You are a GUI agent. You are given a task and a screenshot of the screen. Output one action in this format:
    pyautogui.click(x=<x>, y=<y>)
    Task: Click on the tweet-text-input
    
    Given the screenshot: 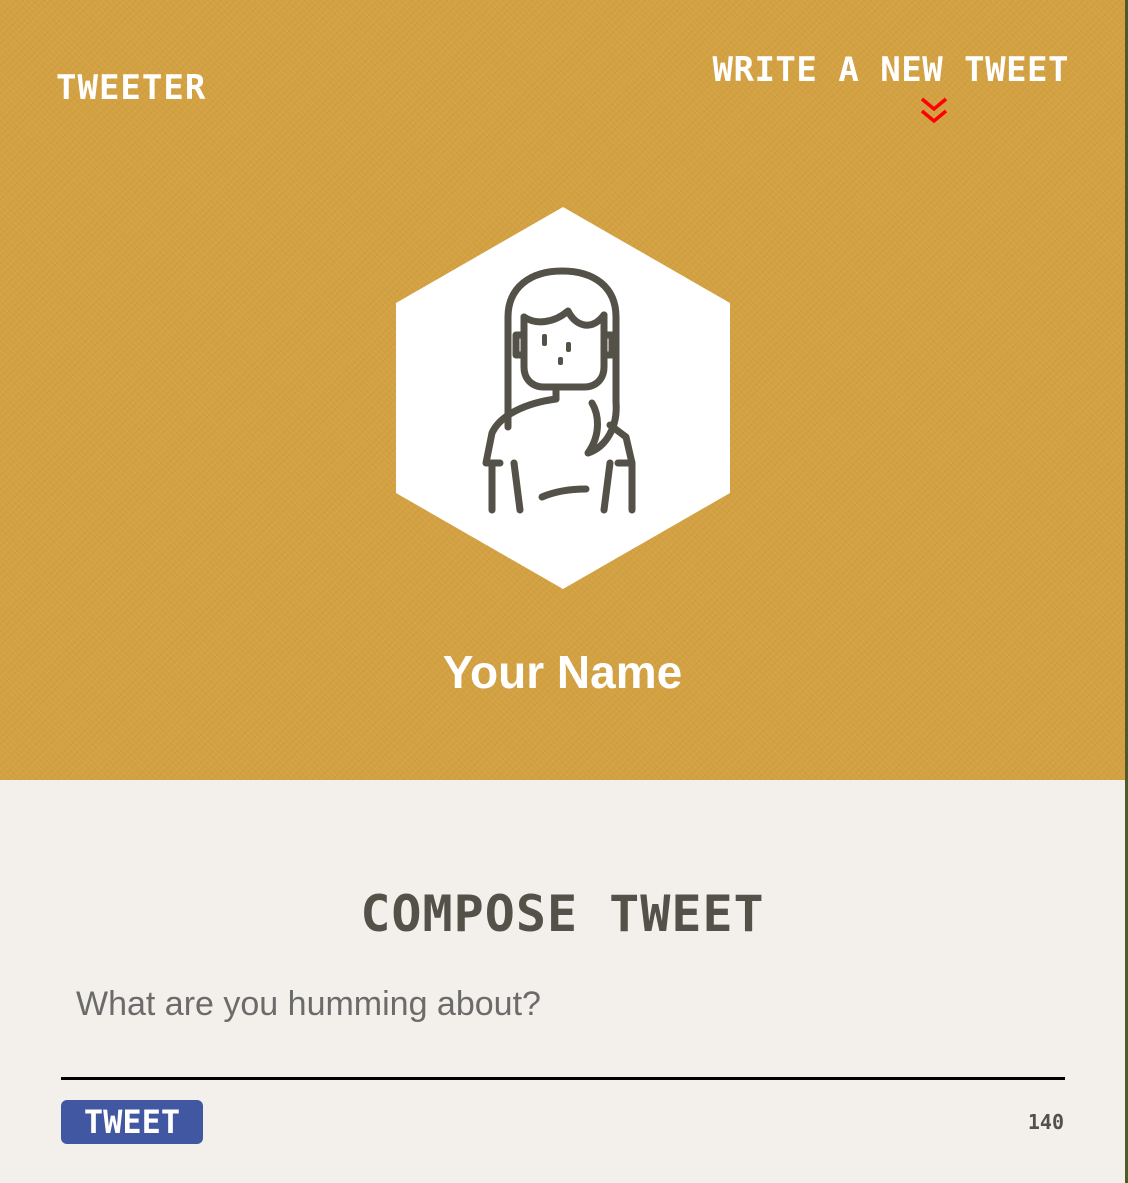 What is the action you would take?
    pyautogui.click(x=563, y=1027)
    